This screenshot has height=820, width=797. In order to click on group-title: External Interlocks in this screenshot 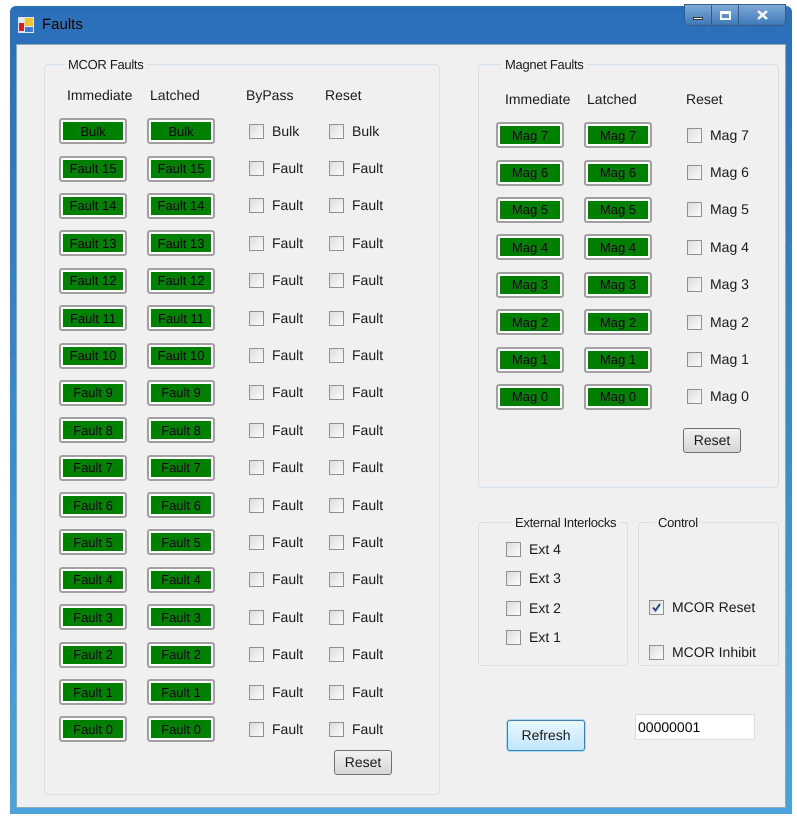, I will do `click(566, 523)`.